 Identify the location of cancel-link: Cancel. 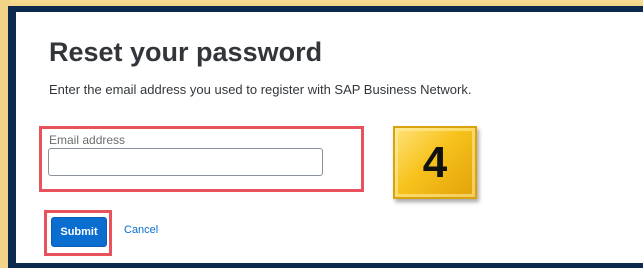
(141, 230).